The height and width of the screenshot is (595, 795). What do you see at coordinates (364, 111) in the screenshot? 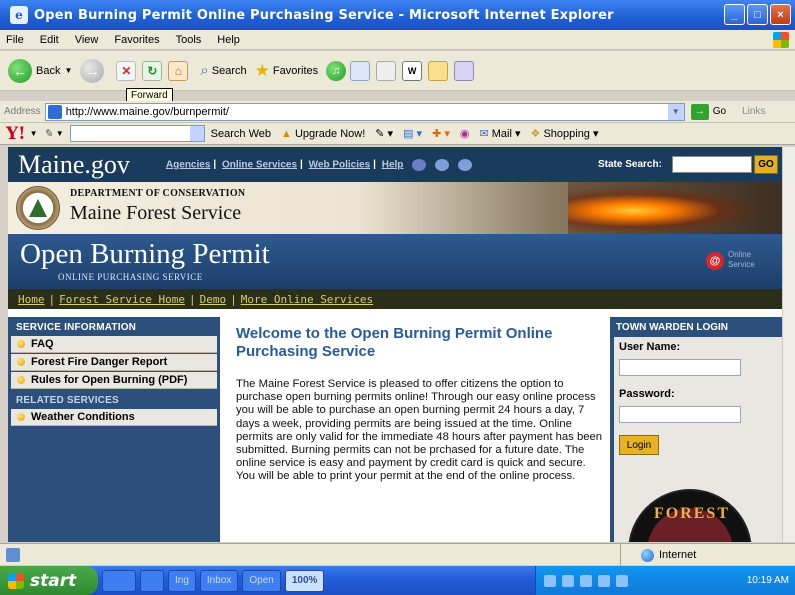
I see `address-input: http://www.maine.gov/burnpermit/ ▼` at bounding box center [364, 111].